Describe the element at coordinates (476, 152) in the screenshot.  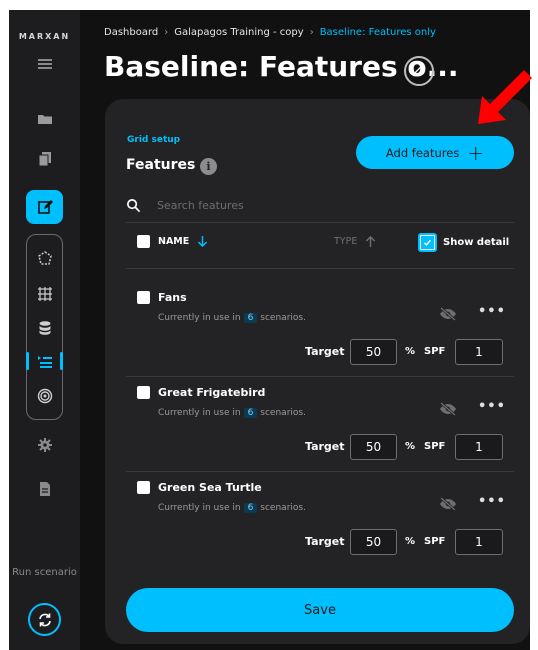
I see `plus-icon: +` at that location.